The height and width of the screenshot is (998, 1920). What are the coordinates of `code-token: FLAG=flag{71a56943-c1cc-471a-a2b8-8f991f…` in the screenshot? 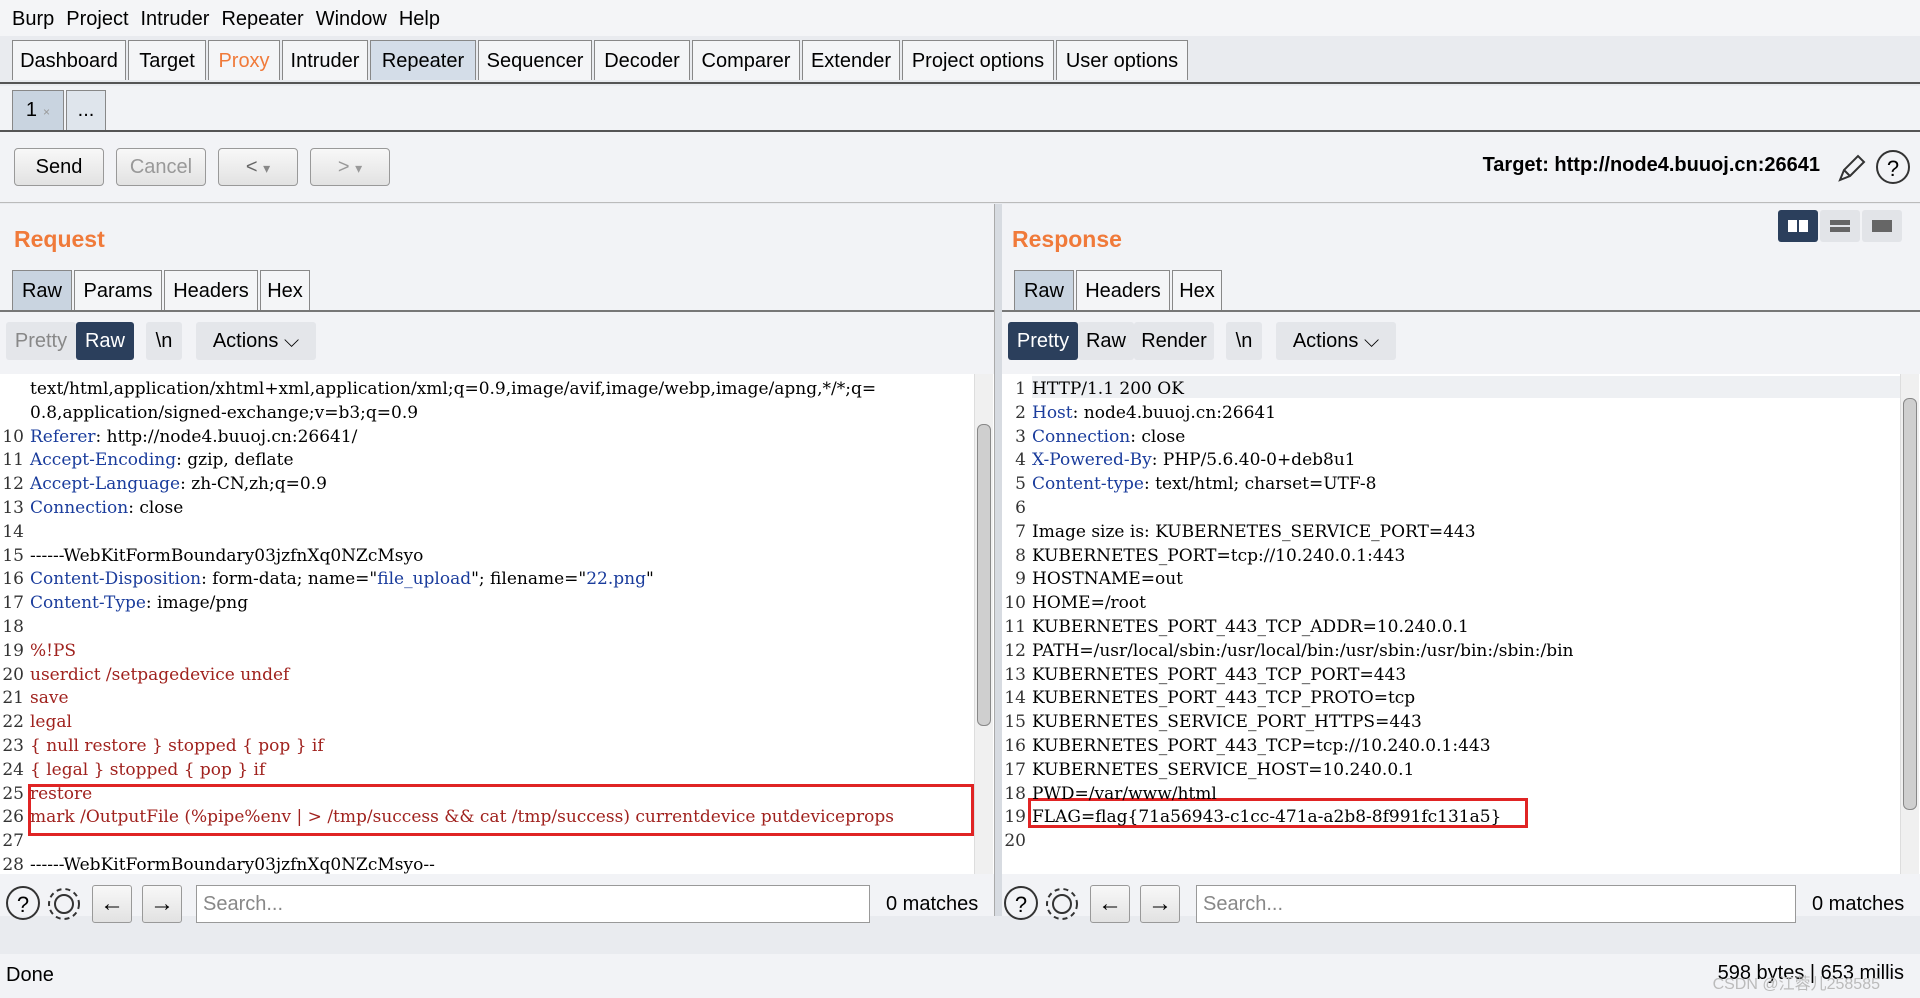 It's located at (1267, 817).